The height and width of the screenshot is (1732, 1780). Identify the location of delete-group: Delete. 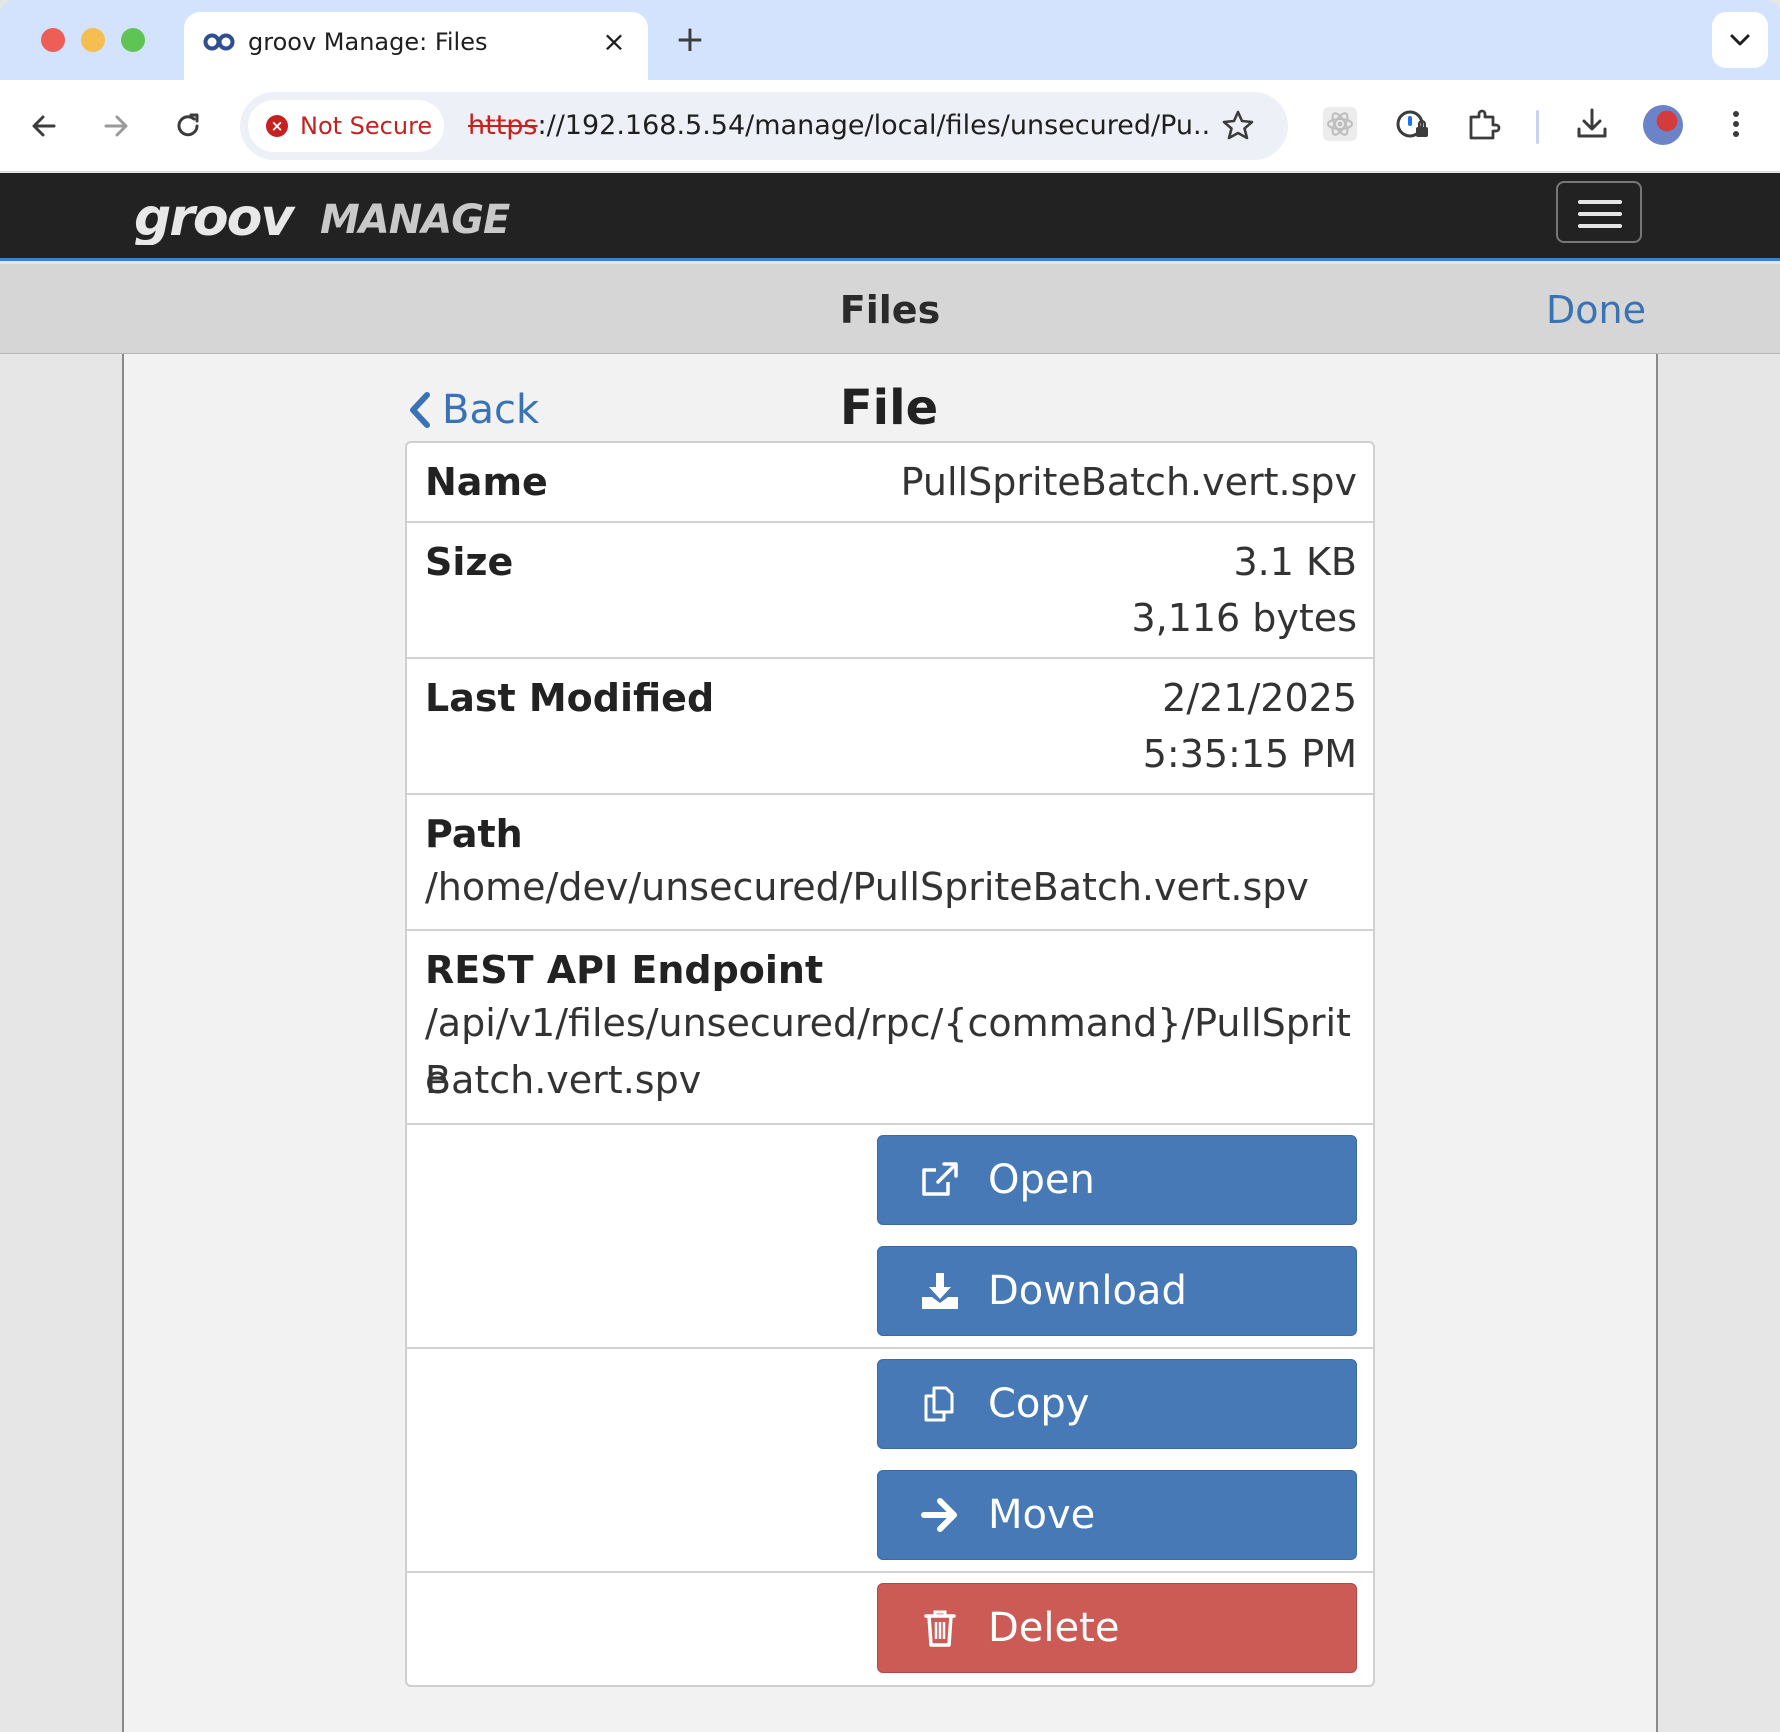
(890, 1629).